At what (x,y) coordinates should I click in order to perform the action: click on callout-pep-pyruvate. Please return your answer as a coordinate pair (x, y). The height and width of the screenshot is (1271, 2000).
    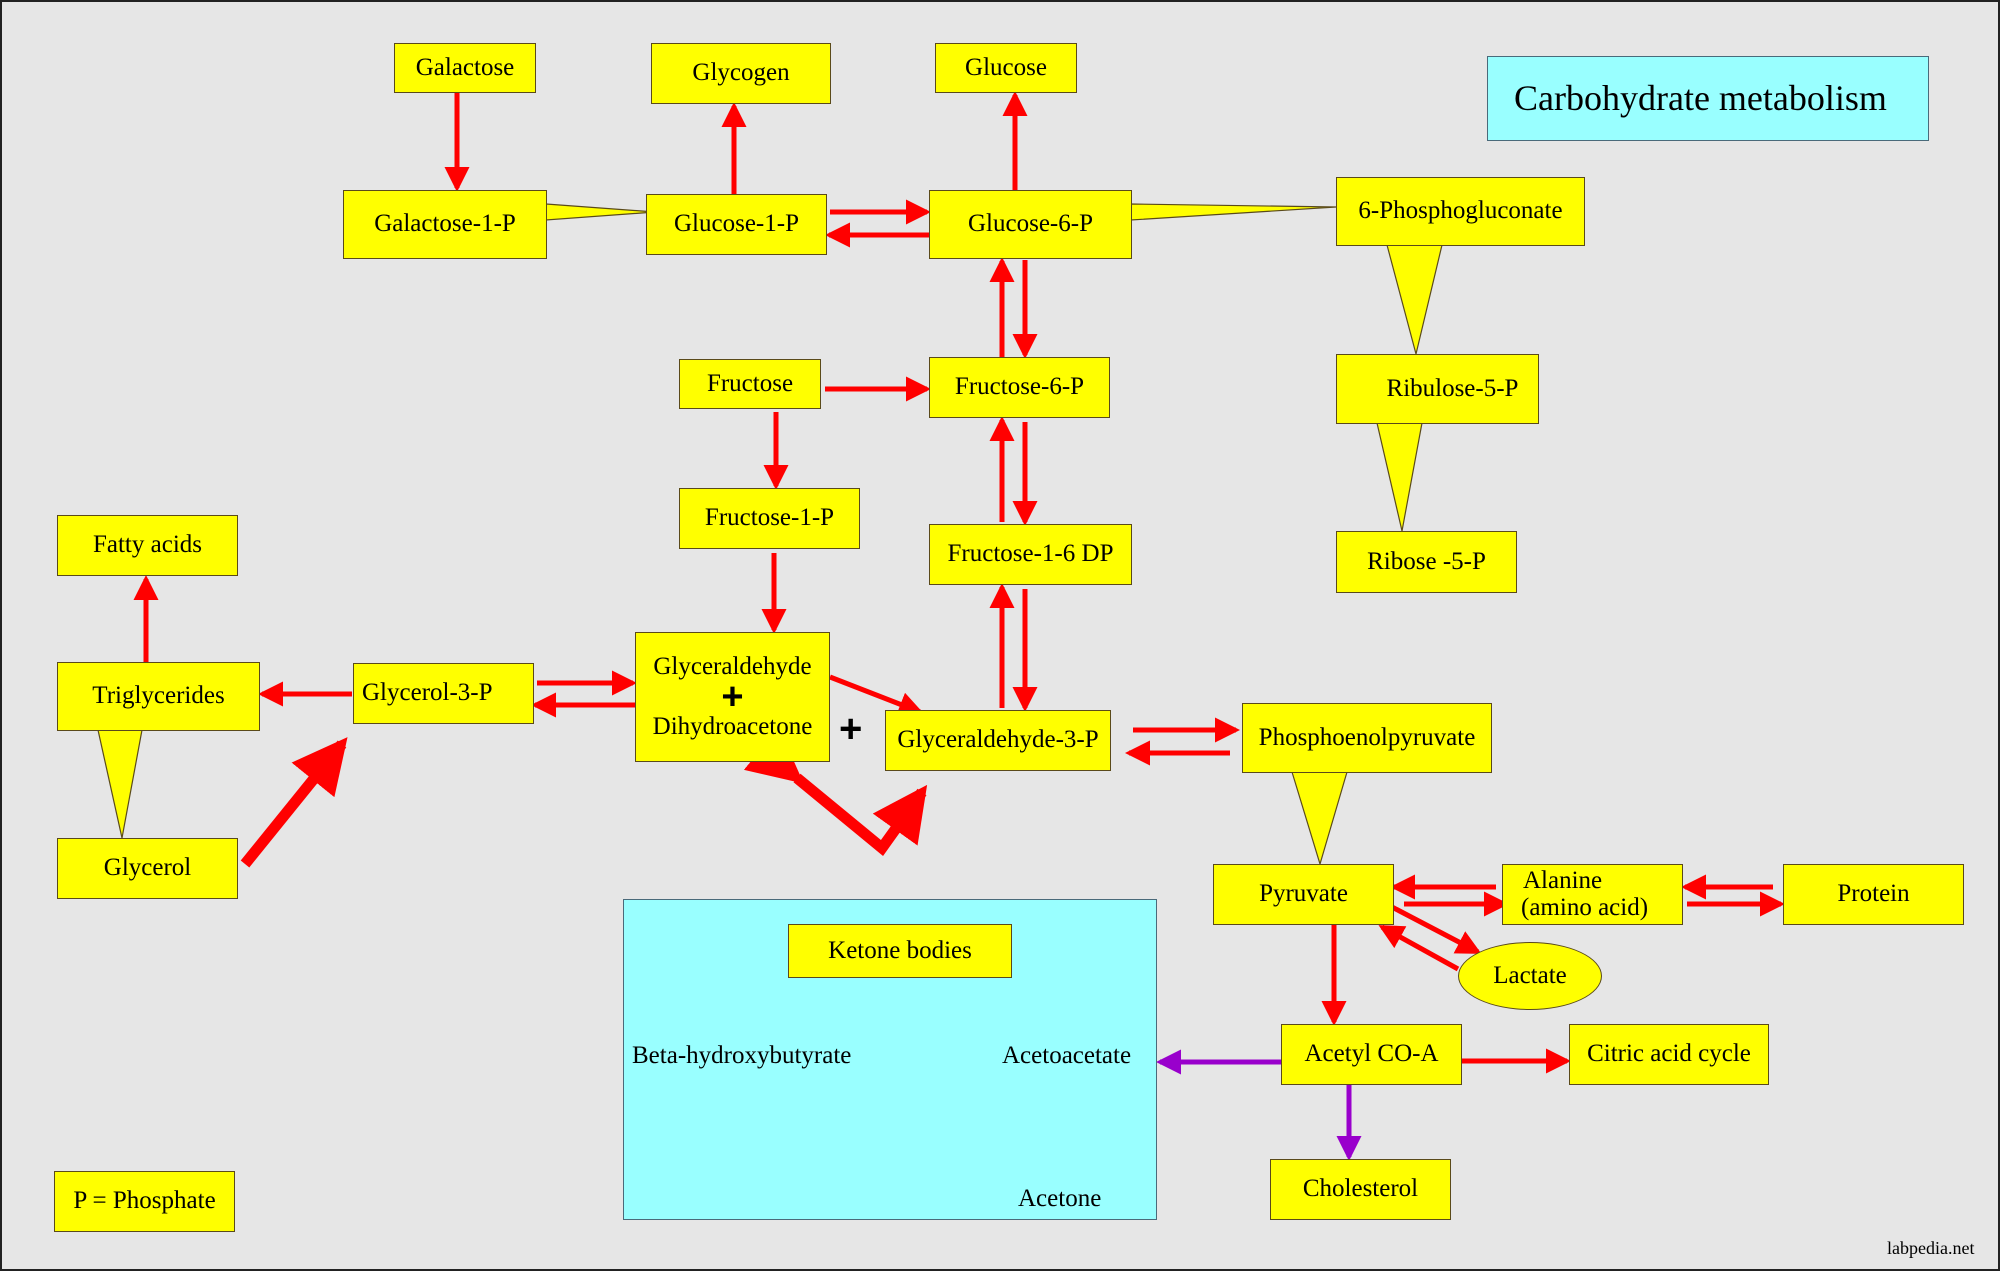
    Looking at the image, I should click on (1319, 819).